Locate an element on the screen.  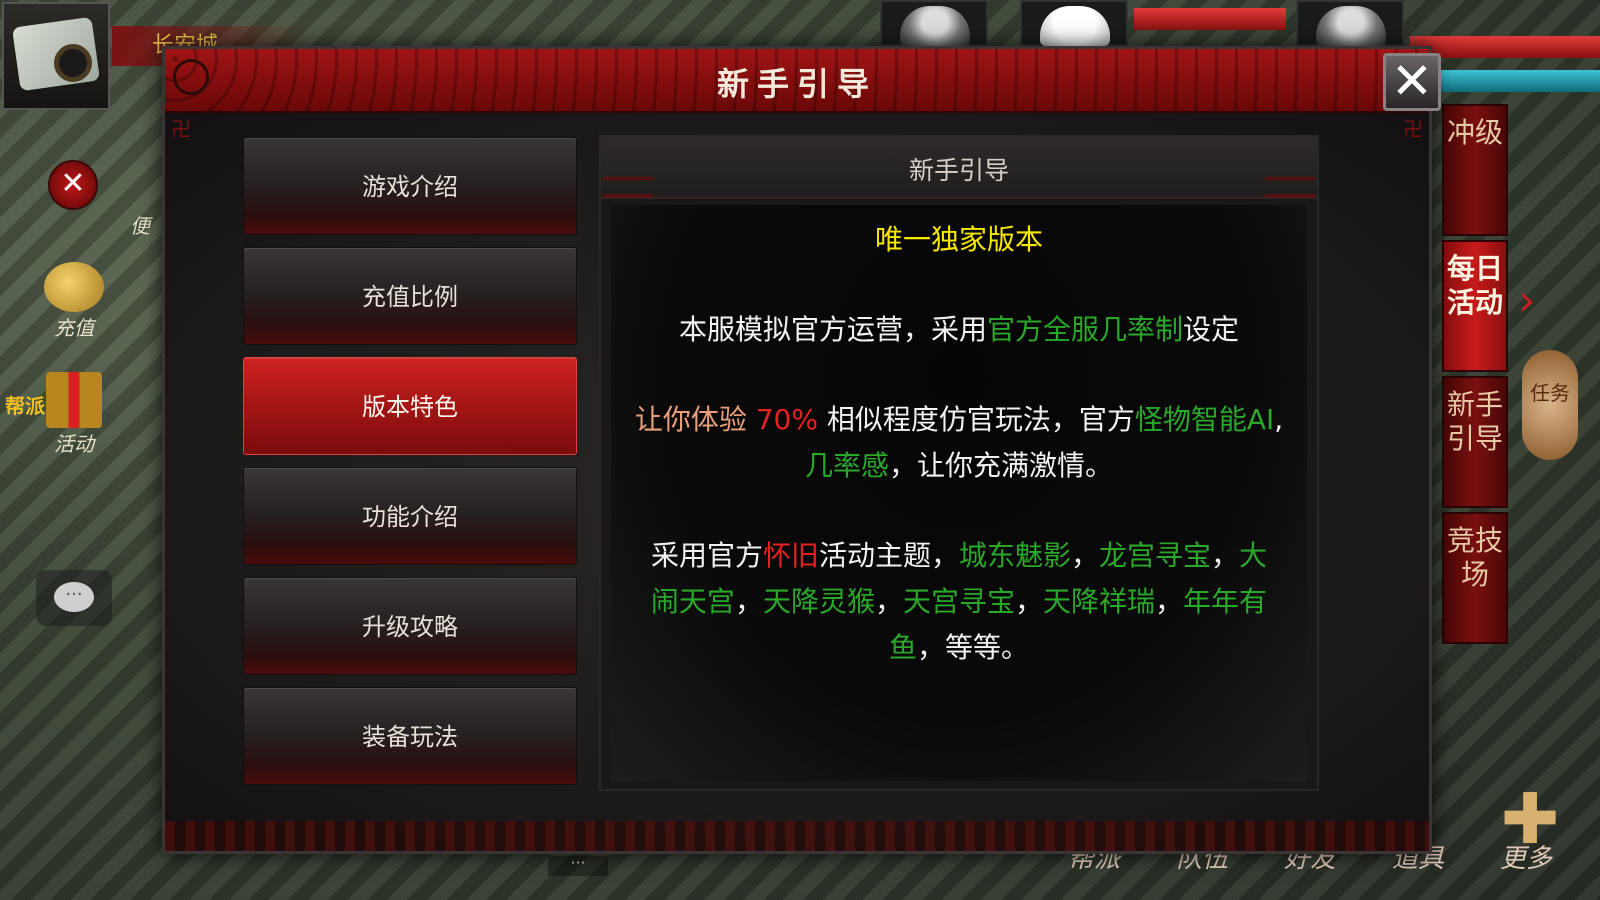
highlight-text: 怪物智能AI is located at coordinates (1204, 419).